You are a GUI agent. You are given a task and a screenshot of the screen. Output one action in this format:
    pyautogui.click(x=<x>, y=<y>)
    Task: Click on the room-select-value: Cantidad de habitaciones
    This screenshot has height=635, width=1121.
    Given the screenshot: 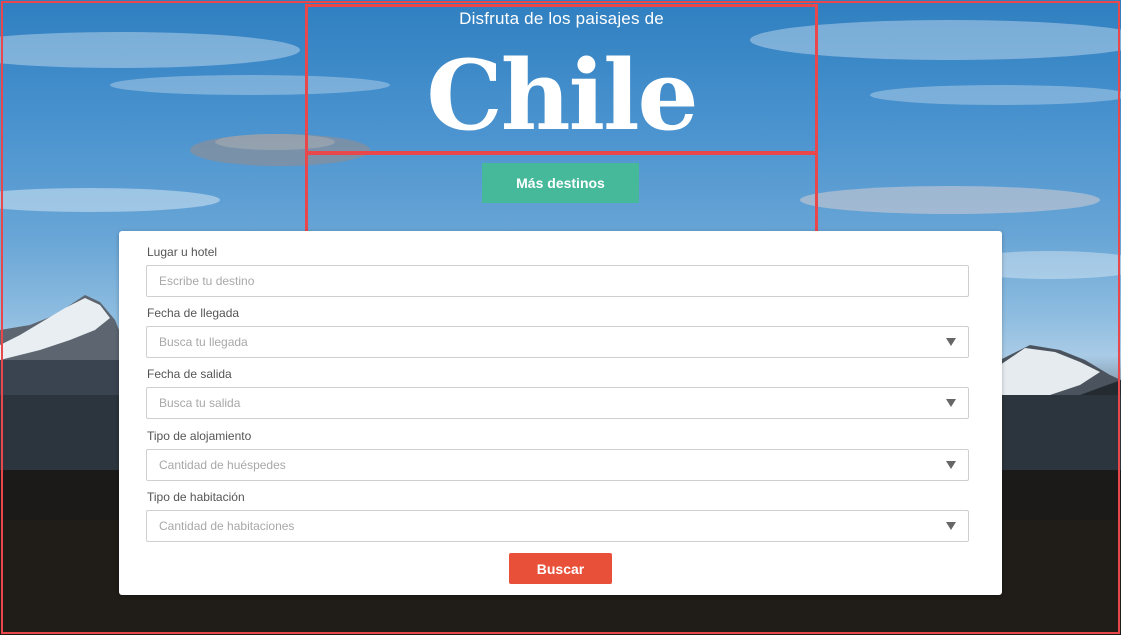 What is the action you would take?
    pyautogui.click(x=227, y=526)
    